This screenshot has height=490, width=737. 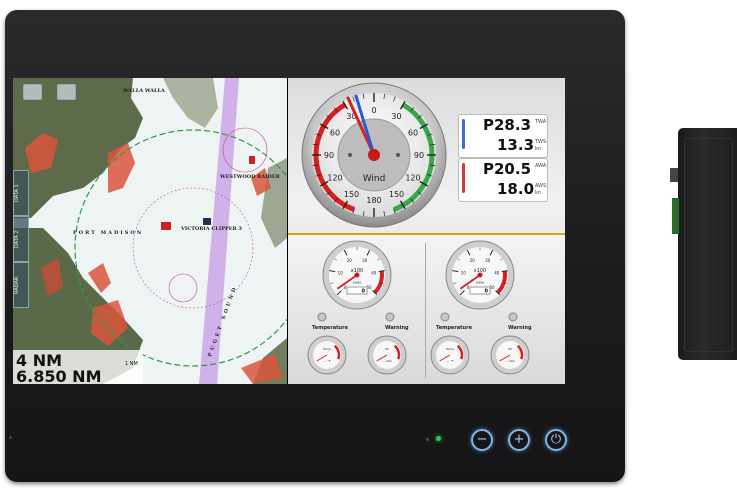 I want to click on zoom-in-button: +, so click(x=519, y=440).